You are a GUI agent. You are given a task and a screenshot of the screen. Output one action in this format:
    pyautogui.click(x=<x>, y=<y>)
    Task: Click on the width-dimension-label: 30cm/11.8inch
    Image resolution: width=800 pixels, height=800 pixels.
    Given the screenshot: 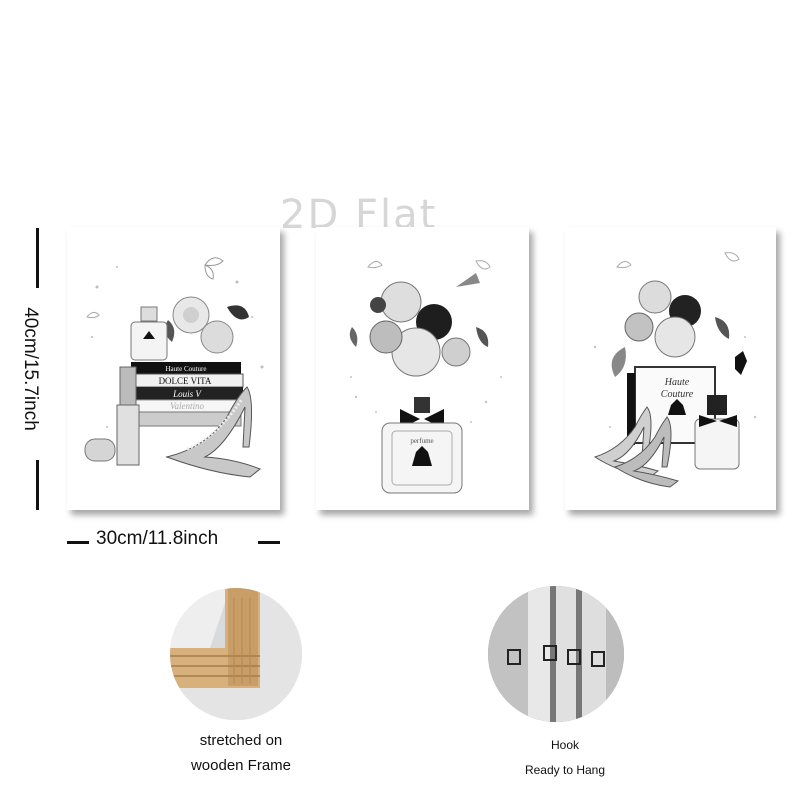 What is the action you would take?
    pyautogui.click(x=157, y=538)
    